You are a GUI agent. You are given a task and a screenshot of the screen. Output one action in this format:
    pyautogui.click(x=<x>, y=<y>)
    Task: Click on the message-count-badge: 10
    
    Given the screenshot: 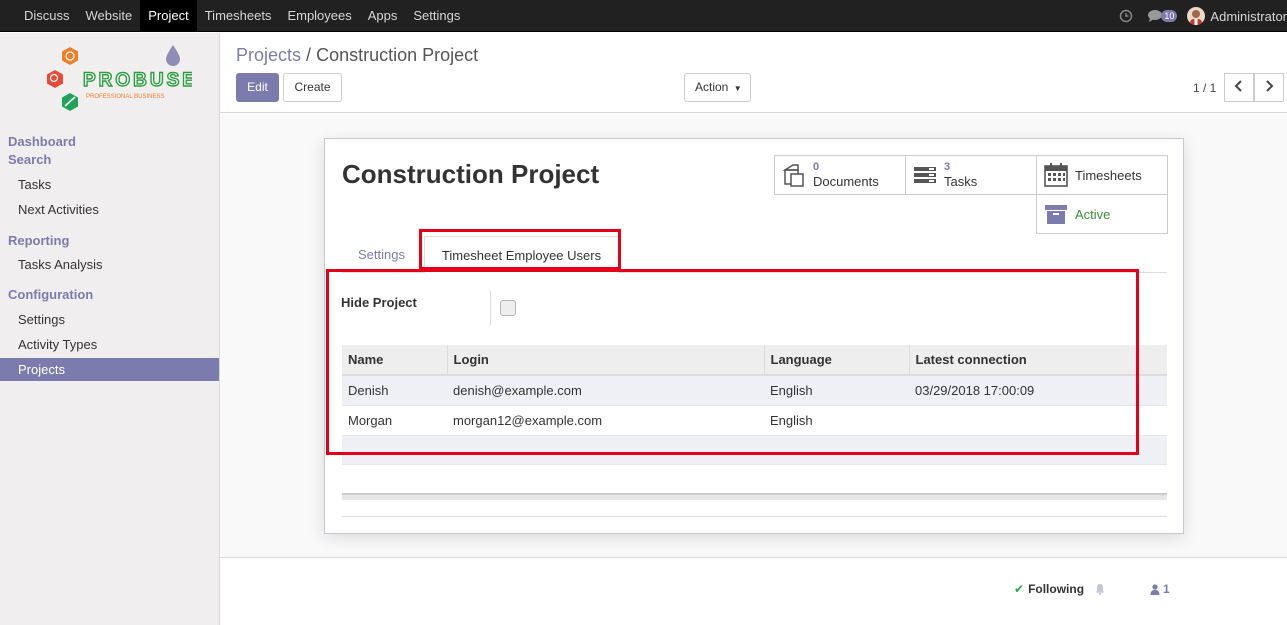 What is the action you would take?
    pyautogui.click(x=1169, y=16)
    